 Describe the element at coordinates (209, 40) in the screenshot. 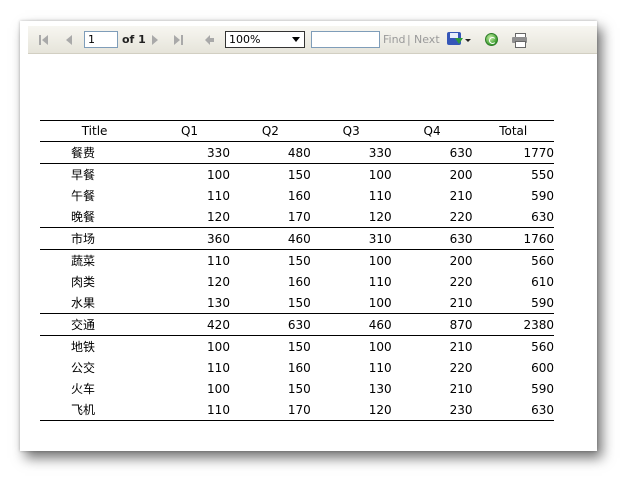

I see `back-to-parent-icon` at that location.